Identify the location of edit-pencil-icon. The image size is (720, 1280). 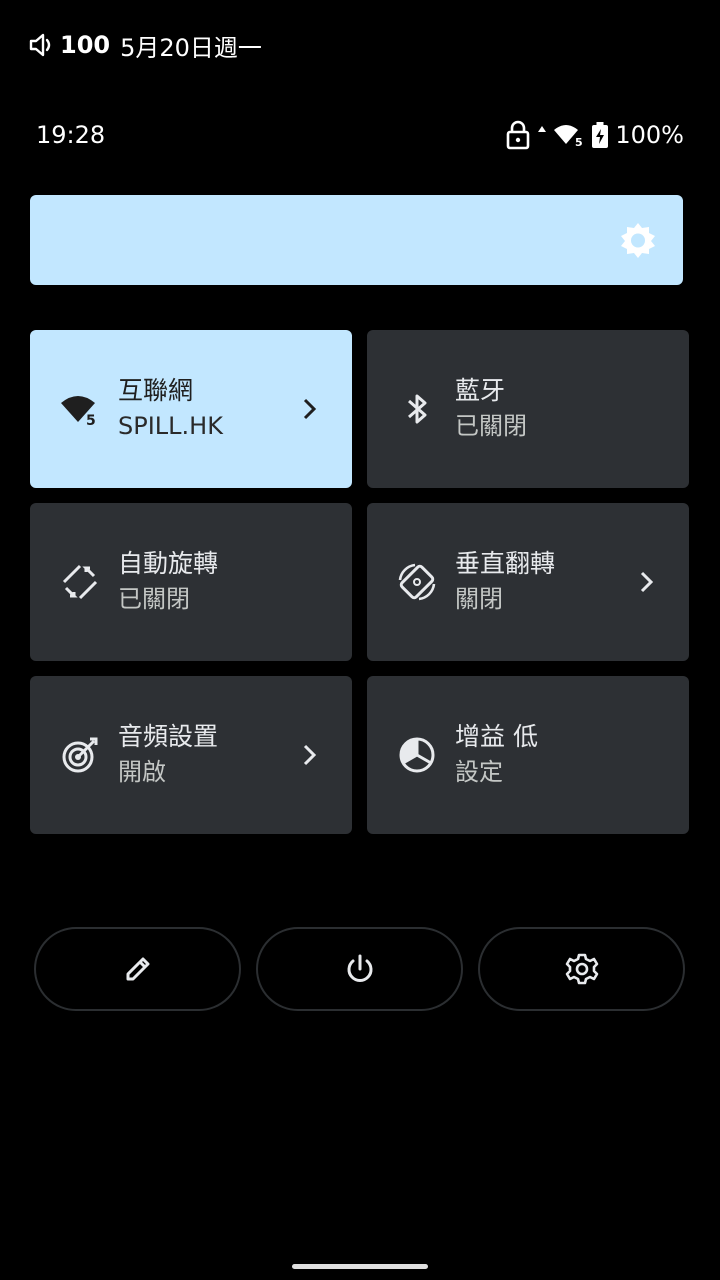
(137, 969).